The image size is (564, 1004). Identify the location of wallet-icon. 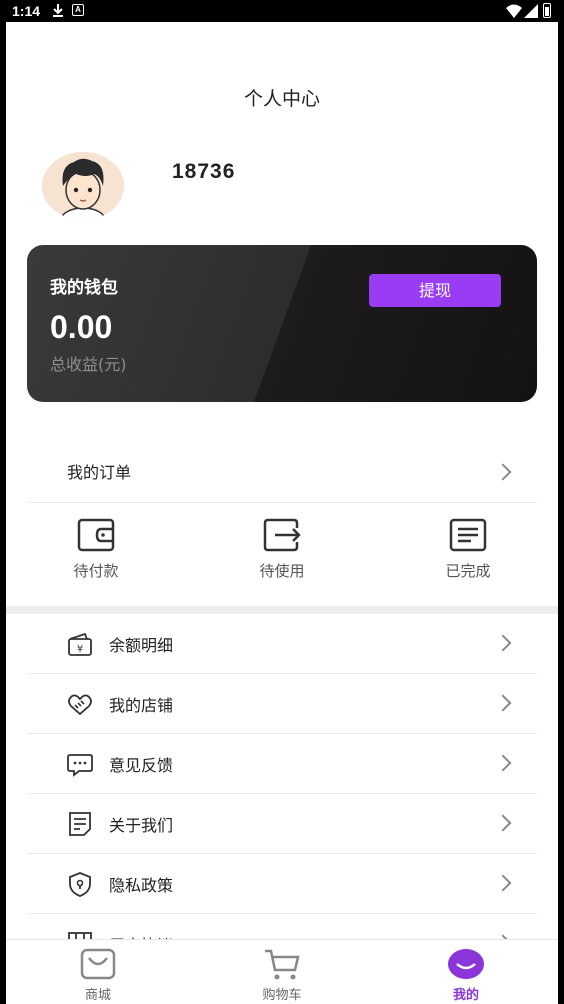
(96, 535).